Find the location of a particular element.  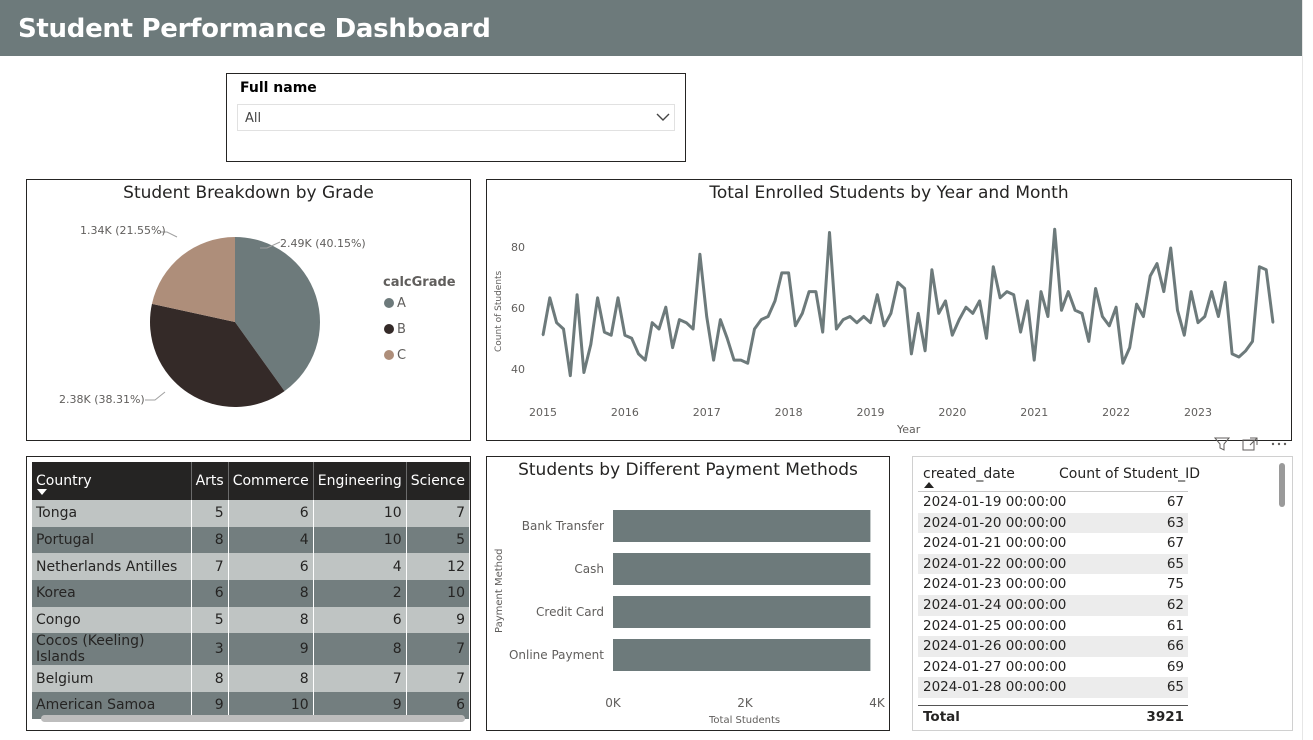

matrix-header-commerce: Commerce is located at coordinates (271, 481).